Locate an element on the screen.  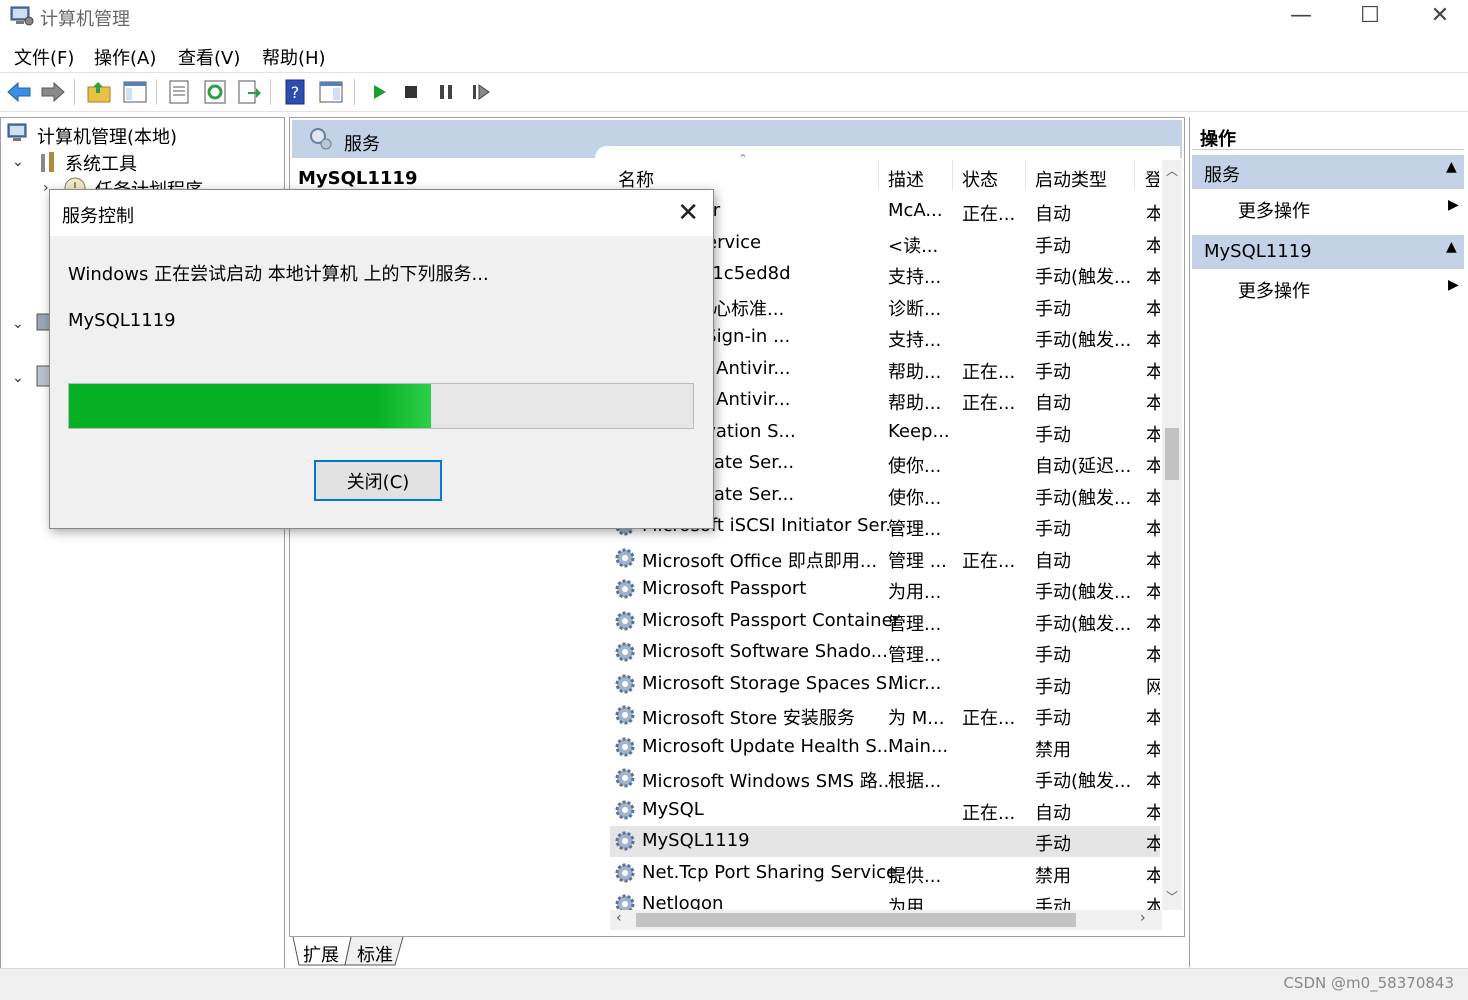
computer-management-icon is located at coordinates (17, 132).